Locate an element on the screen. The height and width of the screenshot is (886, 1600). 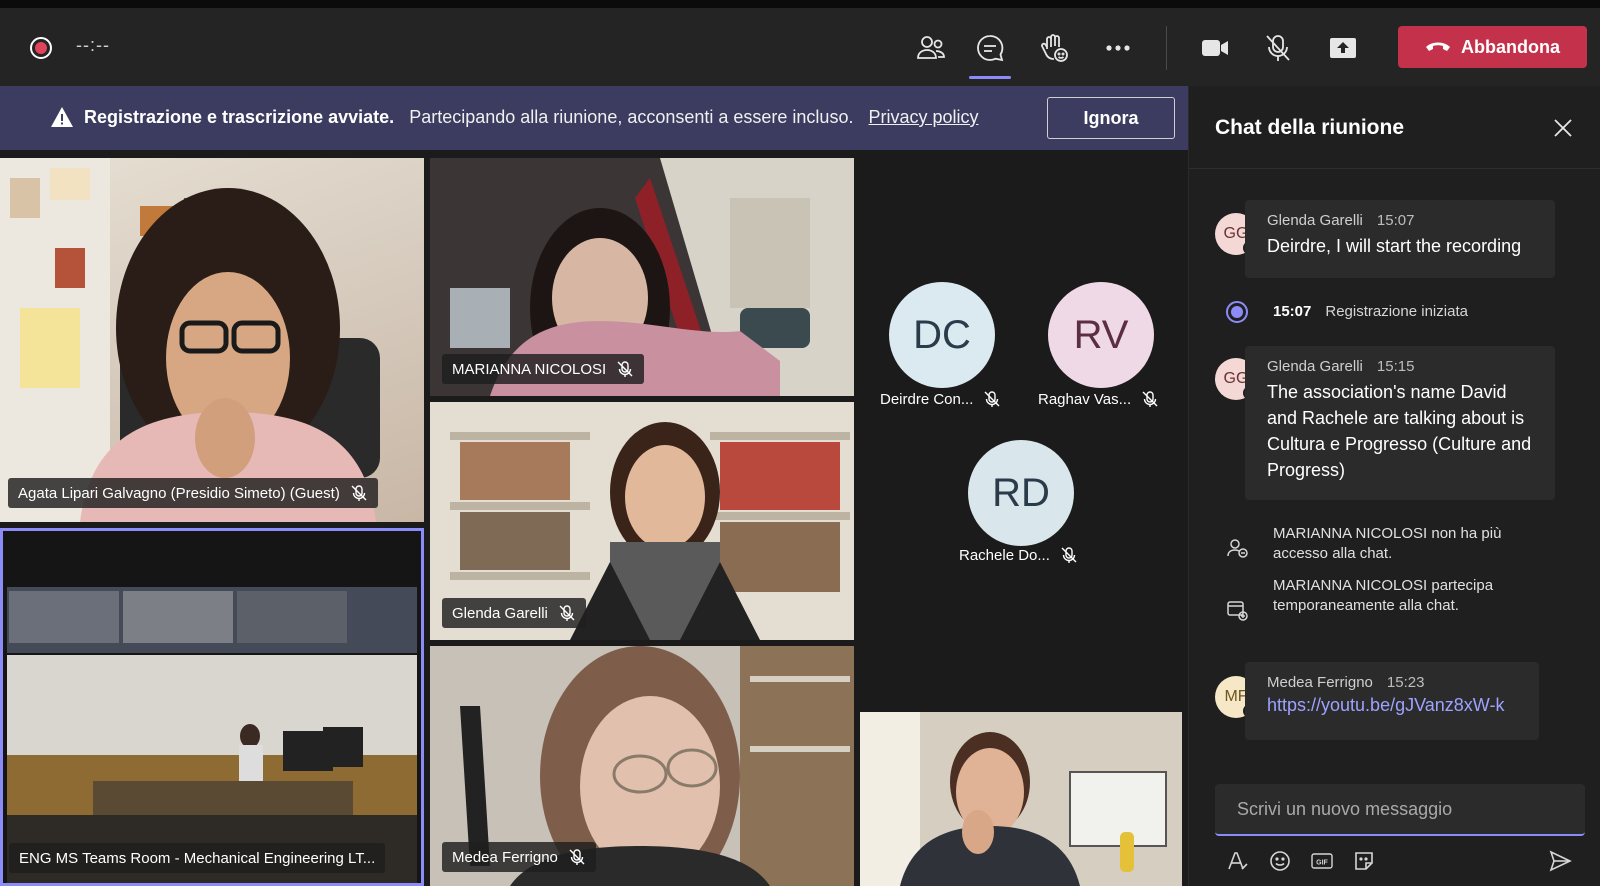
emoji-button is located at coordinates (1280, 861).